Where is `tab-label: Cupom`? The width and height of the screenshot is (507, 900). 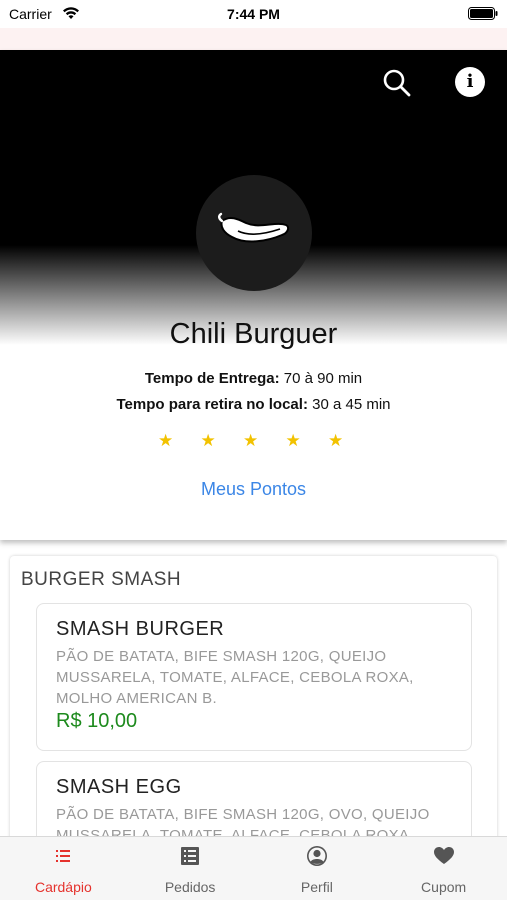 tab-label: Cupom is located at coordinates (444, 887).